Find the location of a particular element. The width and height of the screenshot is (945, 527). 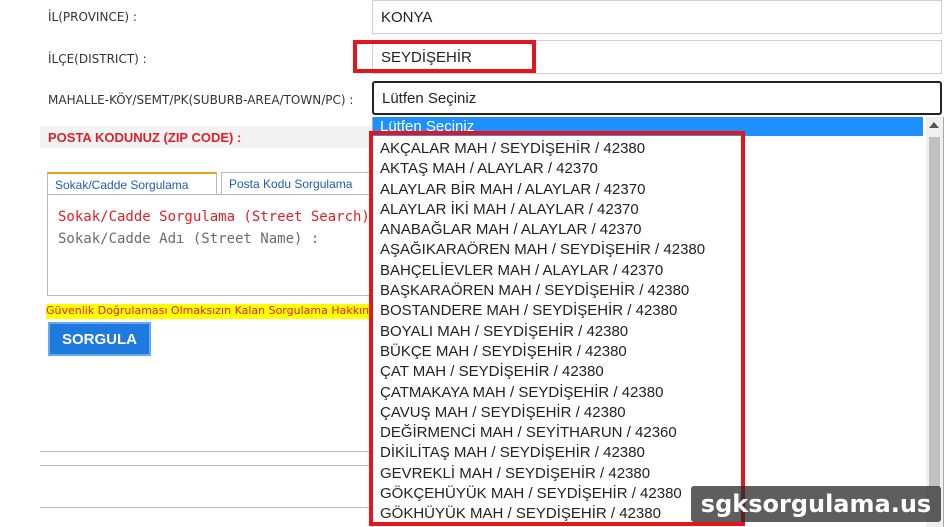

district-label: İLÇE(DISTRICT) : is located at coordinates (97, 59).